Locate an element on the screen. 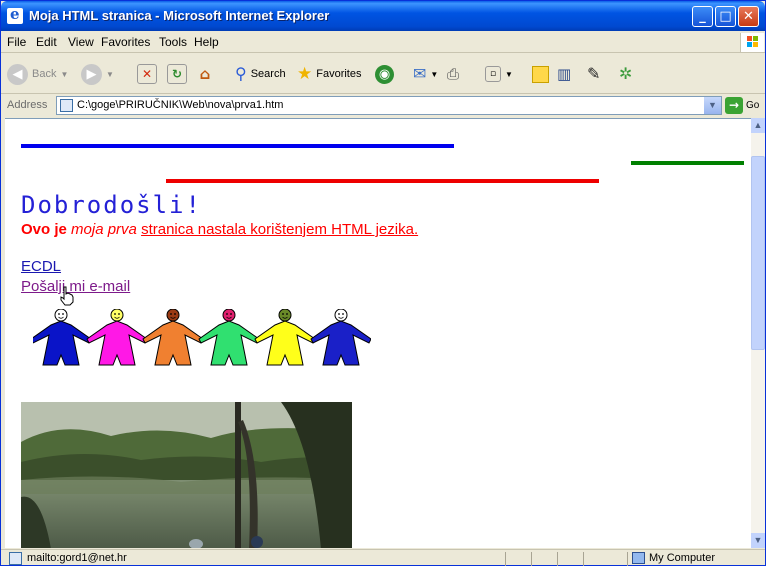 Image resolution: width=766 pixels, height=566 pixels. welcome-heading: Dobrodošli! is located at coordinates (111, 205).